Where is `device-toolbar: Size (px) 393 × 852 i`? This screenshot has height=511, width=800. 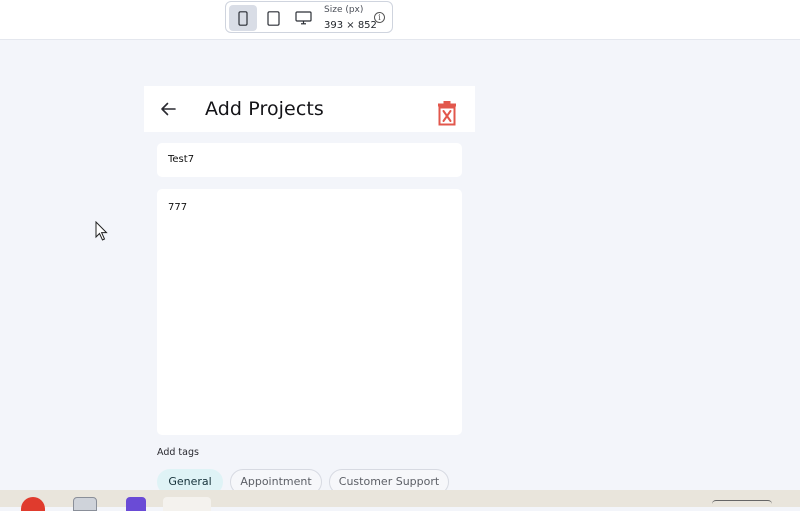
device-toolbar: Size (px) 393 × 852 i is located at coordinates (400, 20).